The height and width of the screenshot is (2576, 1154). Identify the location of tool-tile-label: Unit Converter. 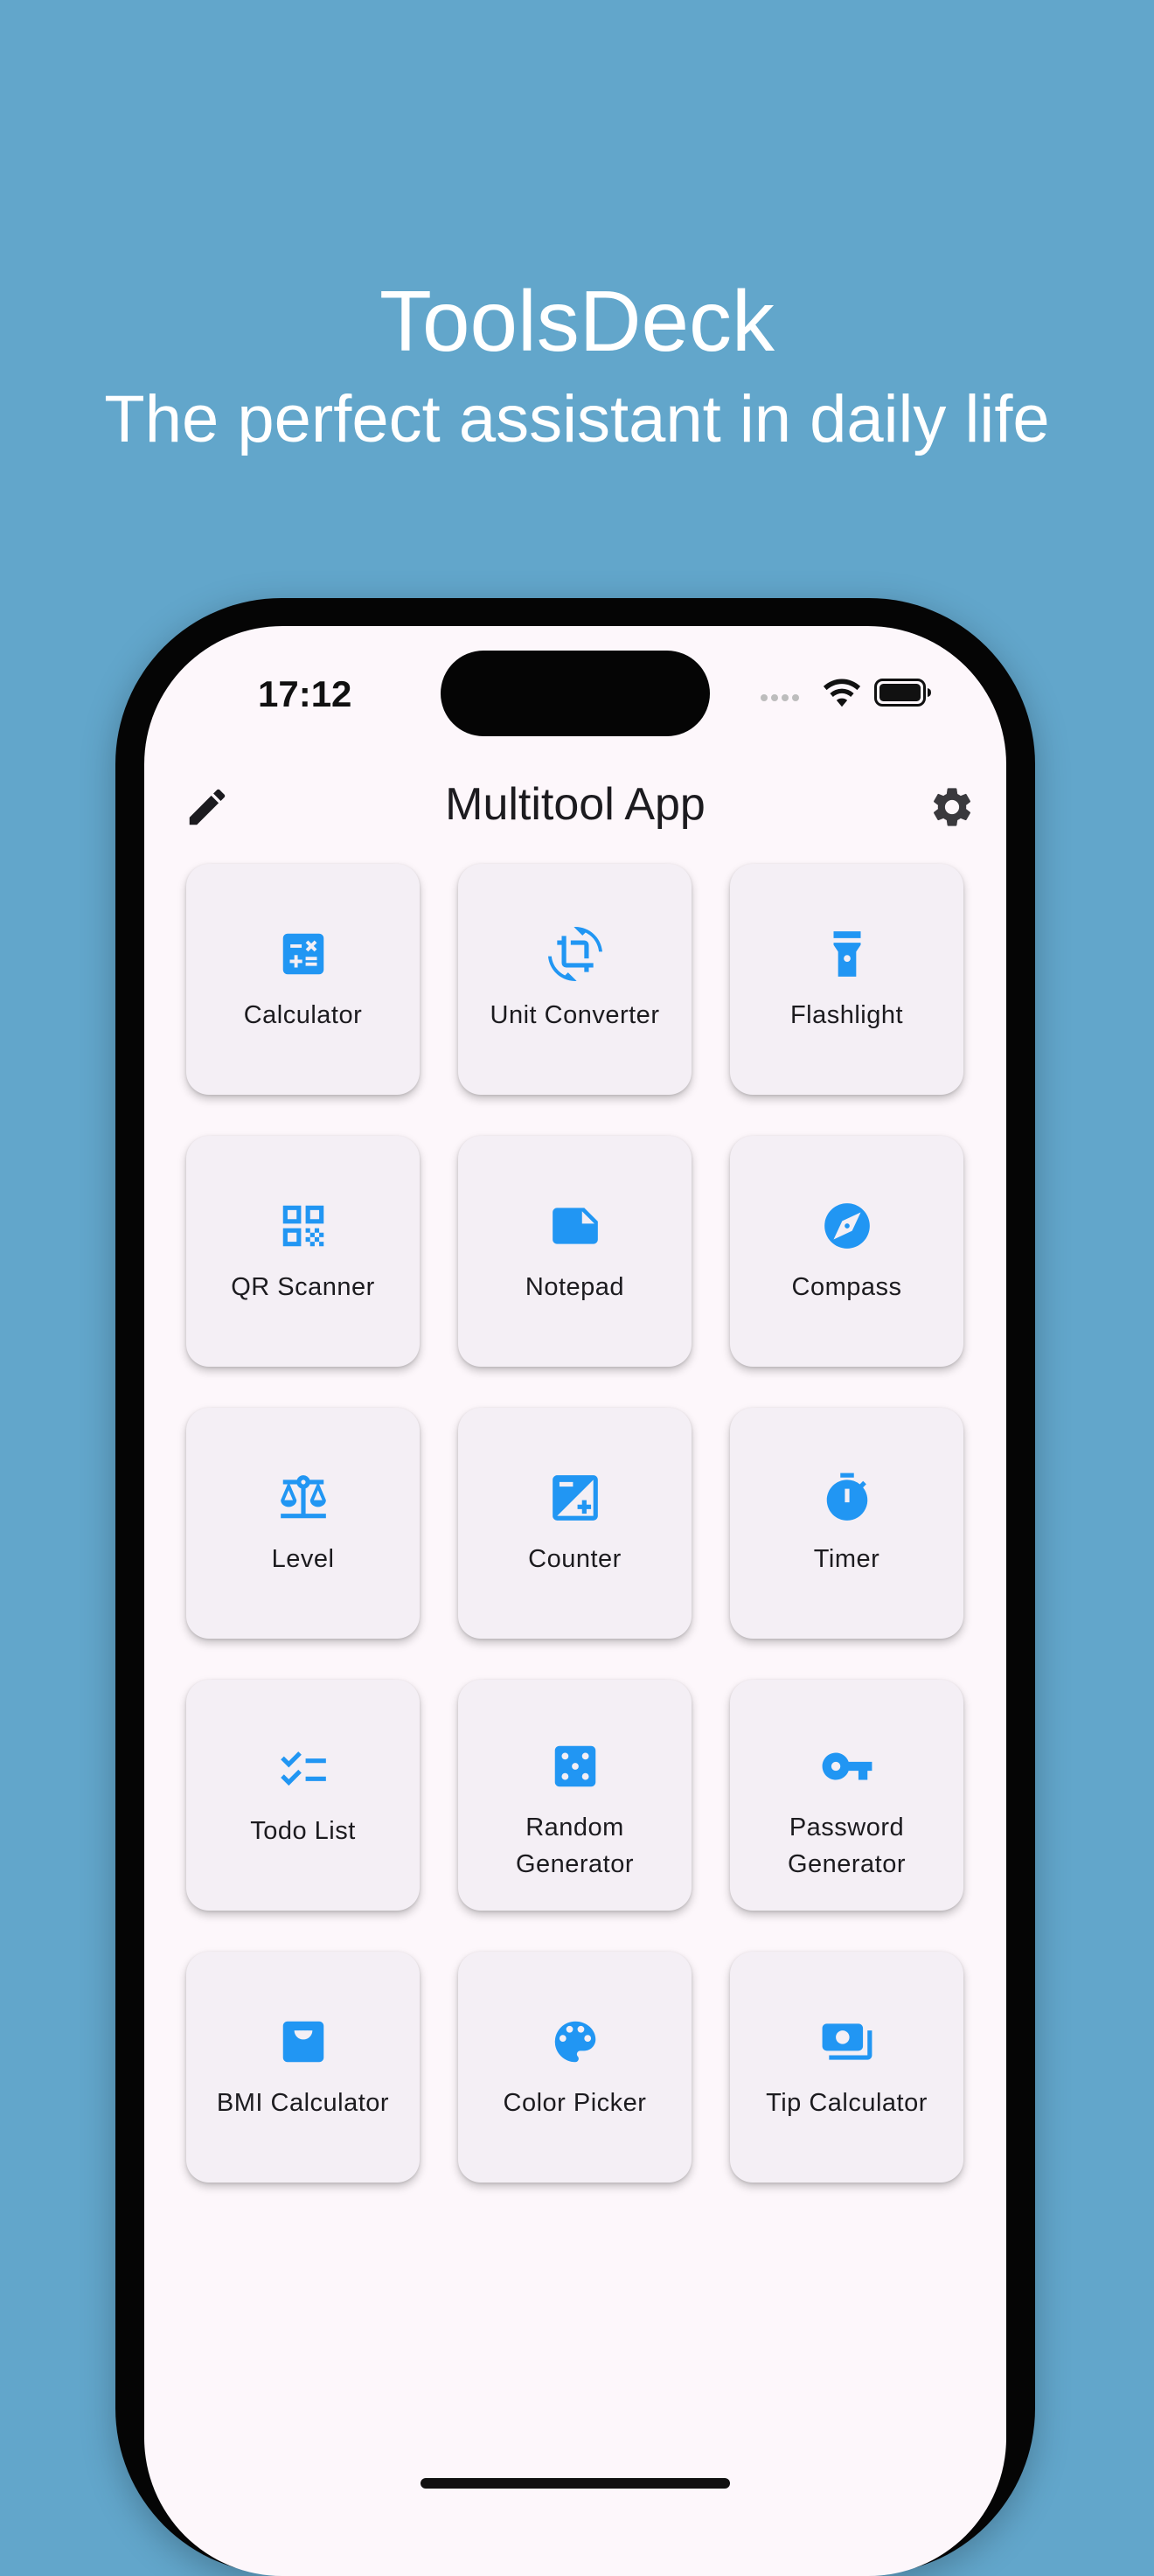
(575, 1015).